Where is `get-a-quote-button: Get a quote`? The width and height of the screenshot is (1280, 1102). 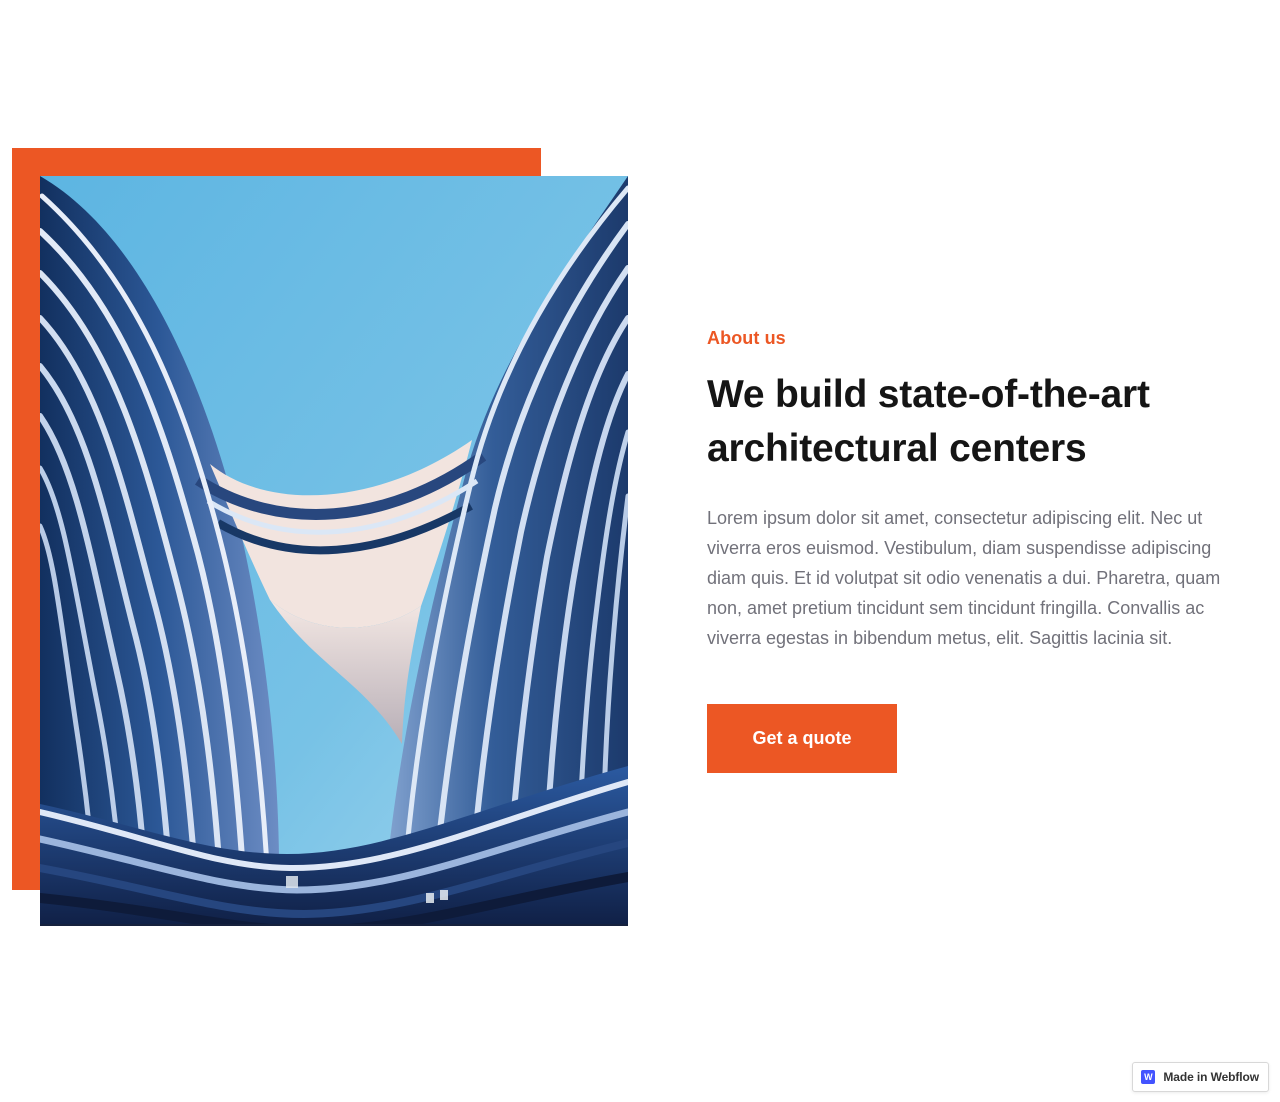 get-a-quote-button: Get a quote is located at coordinates (802, 738).